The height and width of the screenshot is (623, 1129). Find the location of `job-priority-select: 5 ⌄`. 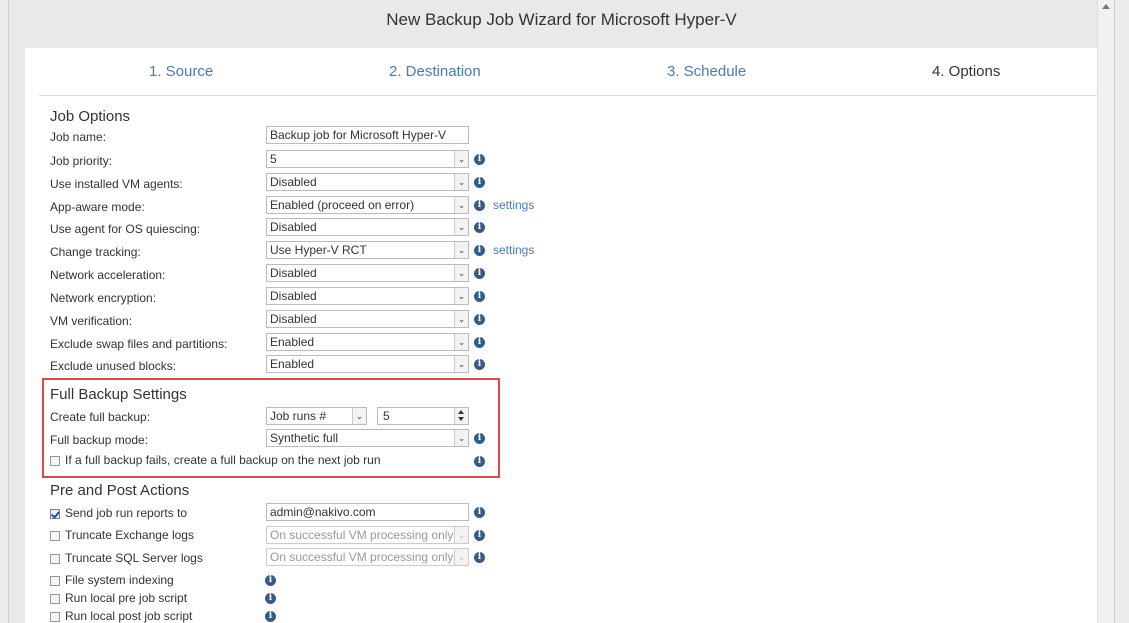

job-priority-select: 5 ⌄ is located at coordinates (367, 159).